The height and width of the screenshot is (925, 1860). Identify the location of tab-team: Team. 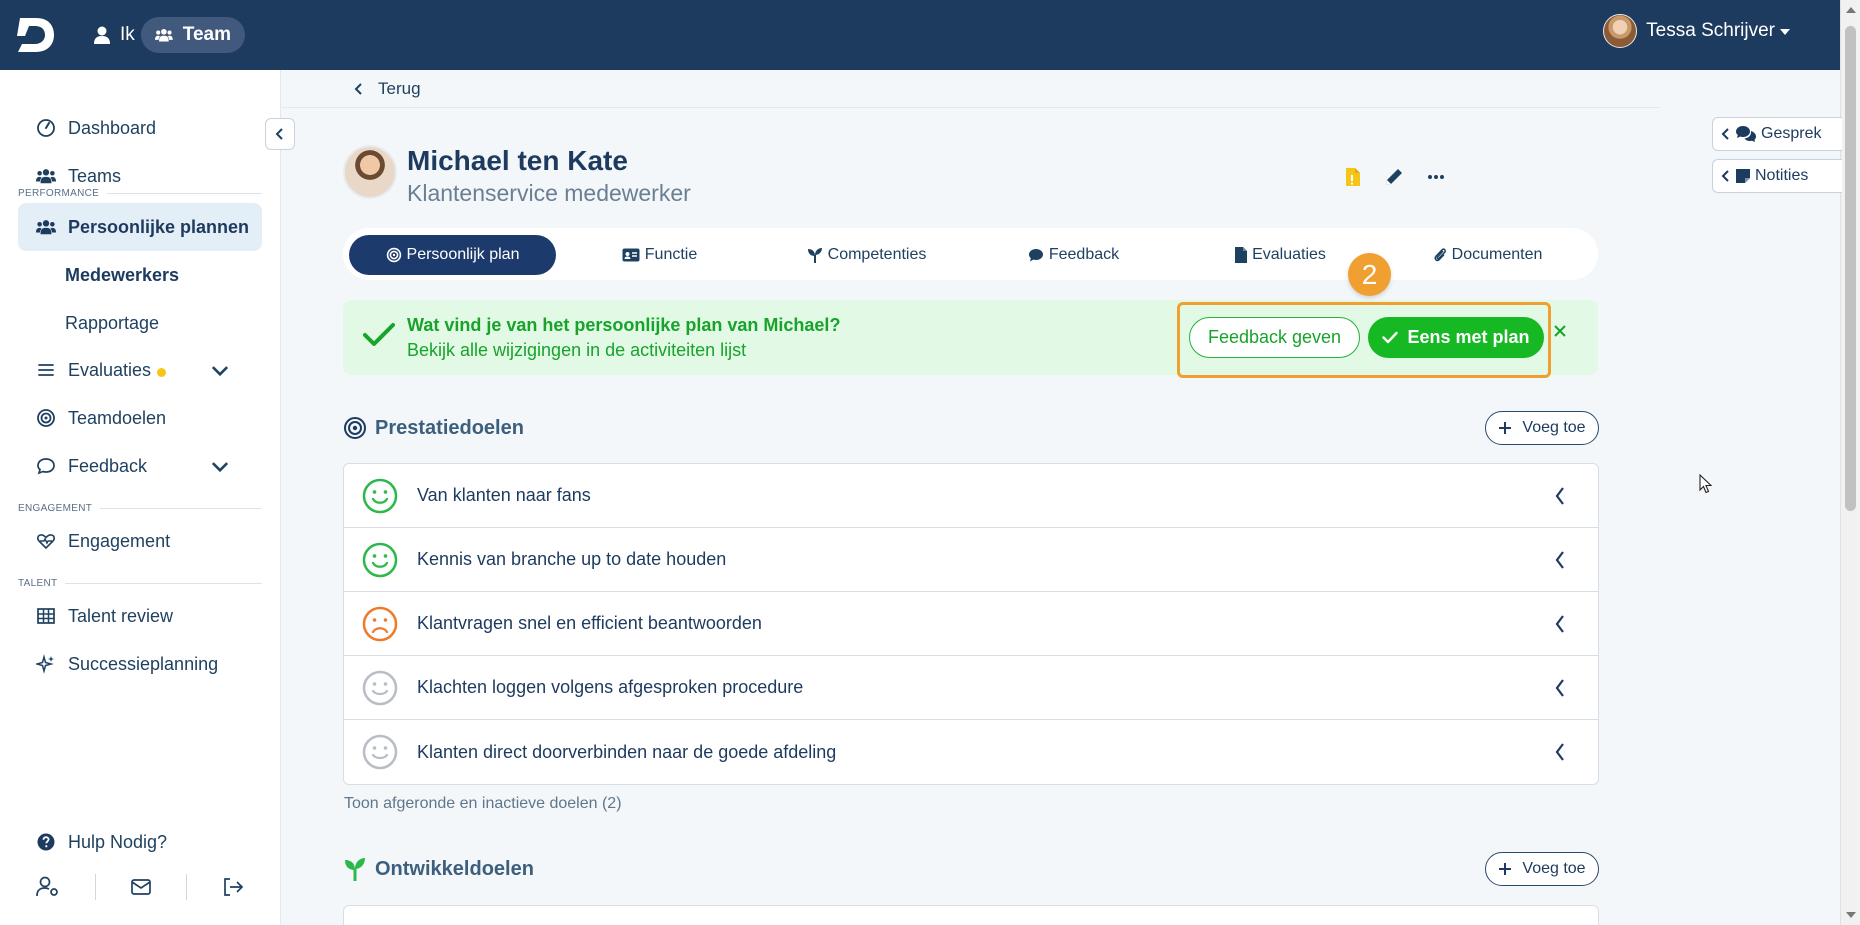
(193, 35).